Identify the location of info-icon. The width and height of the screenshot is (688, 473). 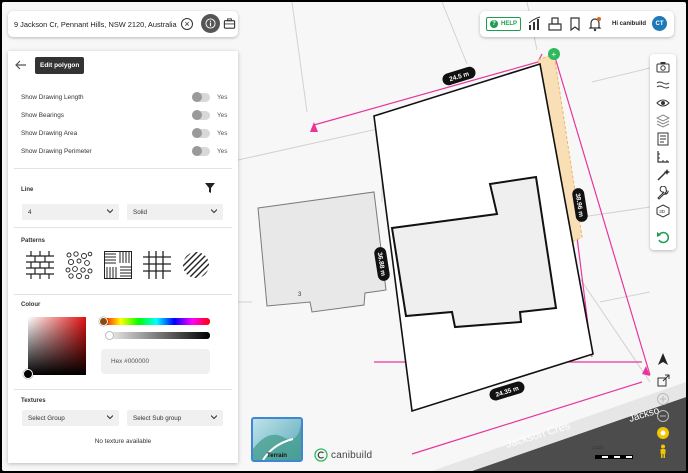
(210, 23).